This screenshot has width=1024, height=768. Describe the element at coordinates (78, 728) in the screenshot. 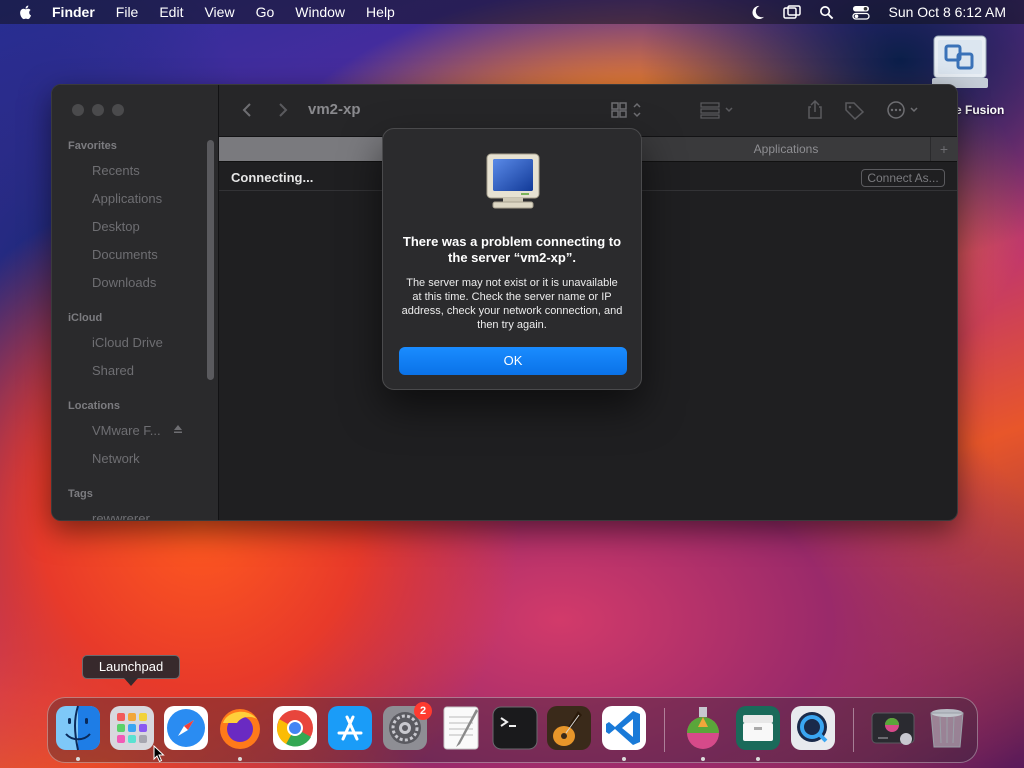

I see `finder-dock-icon` at that location.